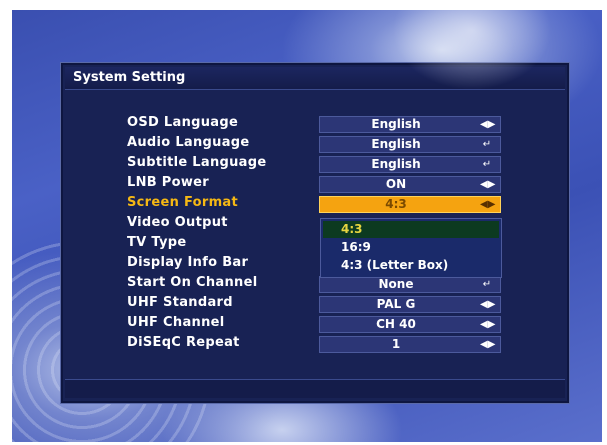  I want to click on page-title: System Setting, so click(129, 77).